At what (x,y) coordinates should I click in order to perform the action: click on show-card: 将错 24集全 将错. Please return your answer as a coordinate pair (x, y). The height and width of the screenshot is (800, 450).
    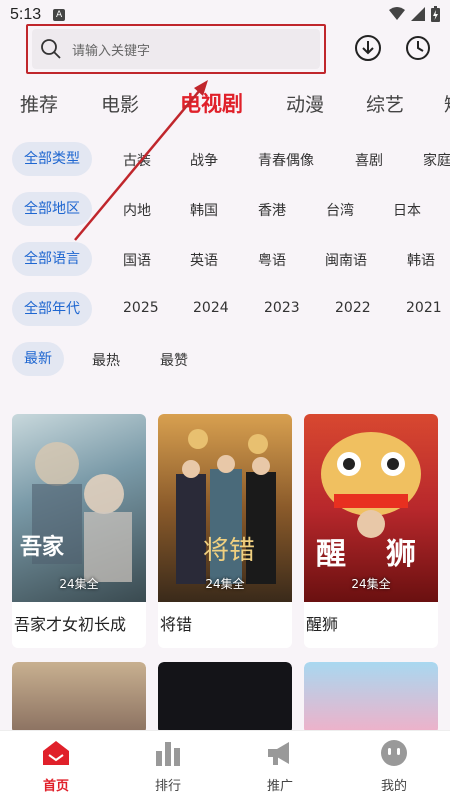
    Looking at the image, I should click on (225, 531).